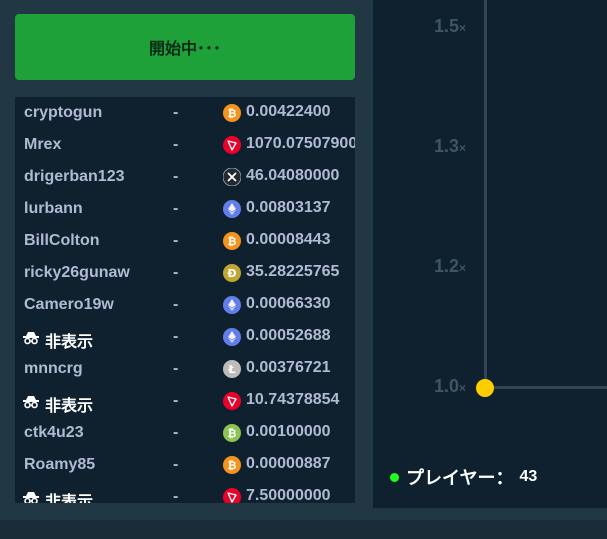 This screenshot has width=607, height=539. I want to click on y-axis-label-1-0: 1.0×, so click(450, 386).